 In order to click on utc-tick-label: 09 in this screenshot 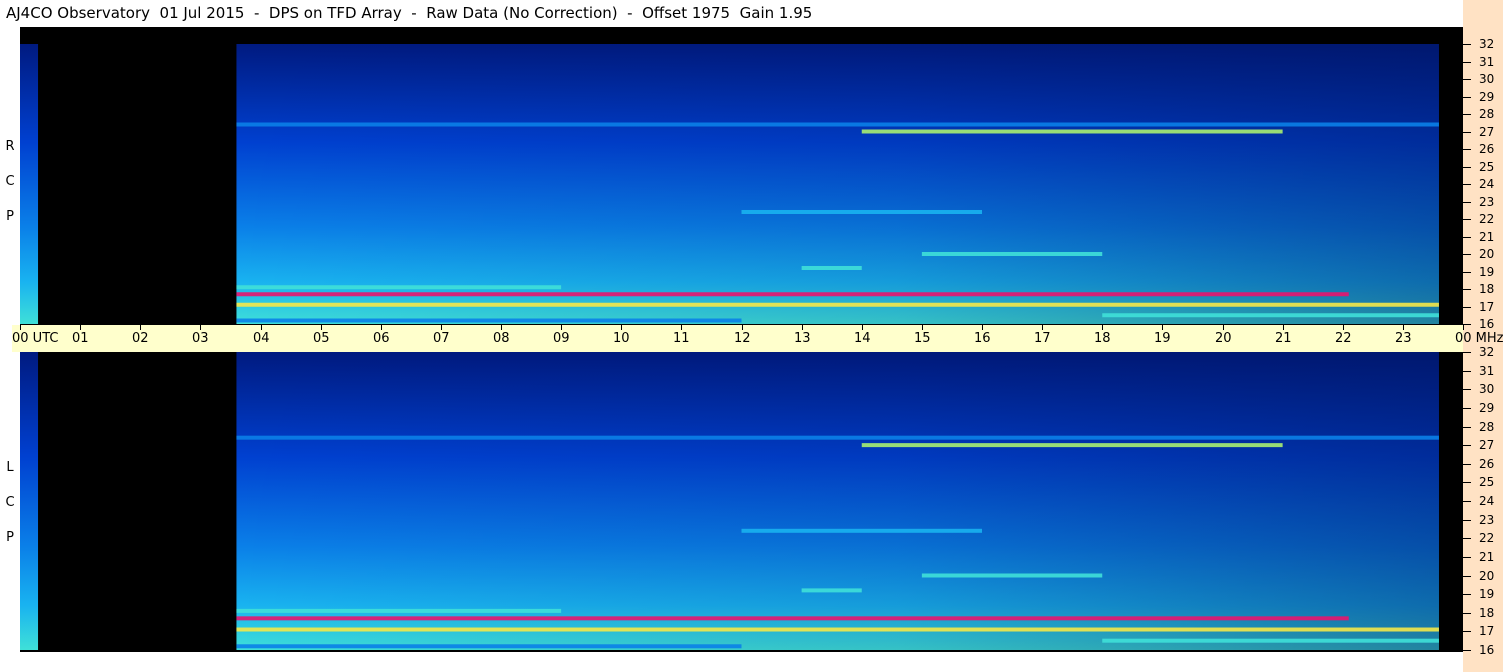, I will do `click(561, 338)`.